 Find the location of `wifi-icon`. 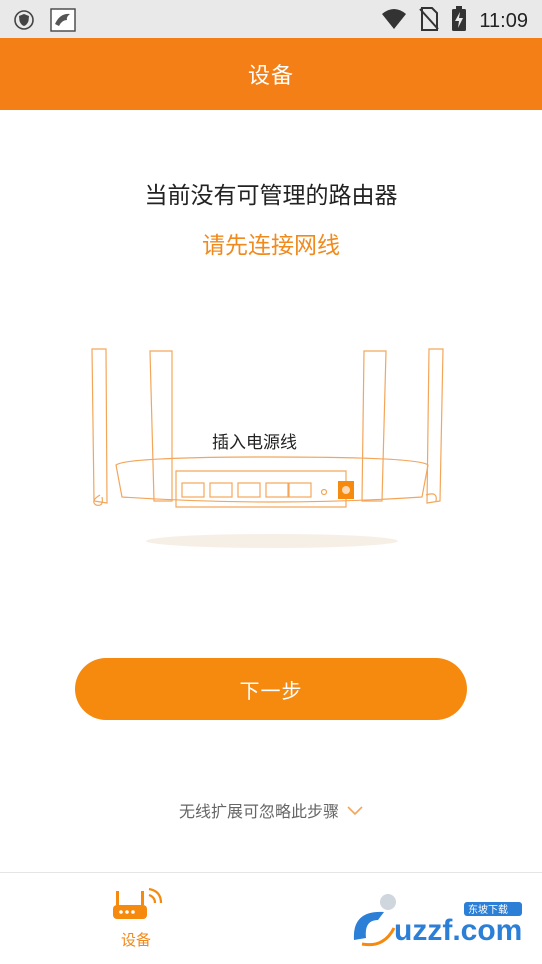

wifi-icon is located at coordinates (394, 21).